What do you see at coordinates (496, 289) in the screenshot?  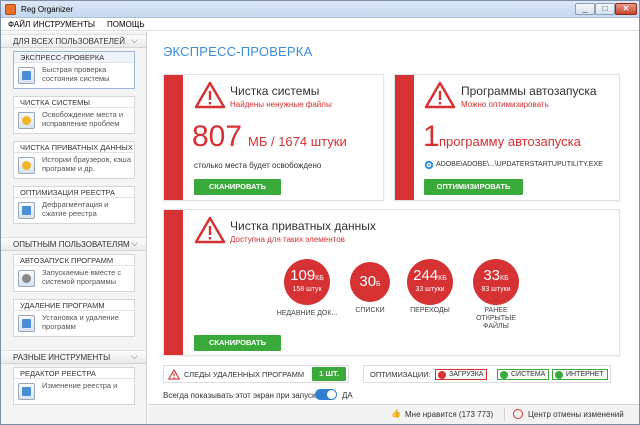 I see `circle-sub: 83 штуки` at bounding box center [496, 289].